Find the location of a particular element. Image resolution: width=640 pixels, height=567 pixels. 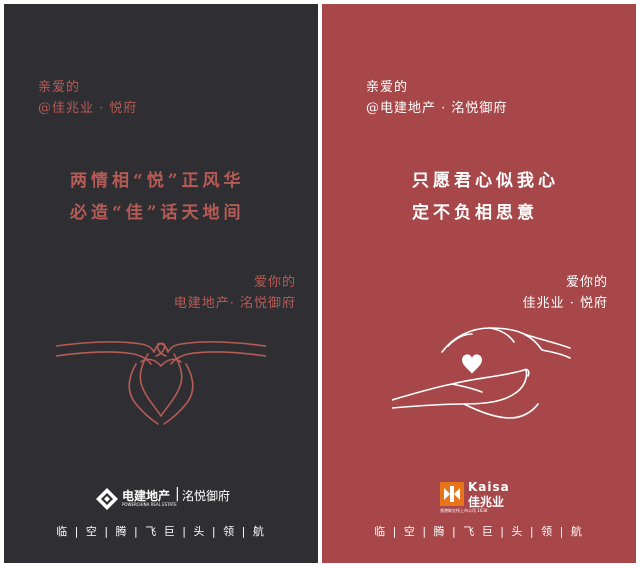

headline-line-1: 只愿君心似我心 is located at coordinates (485, 181).